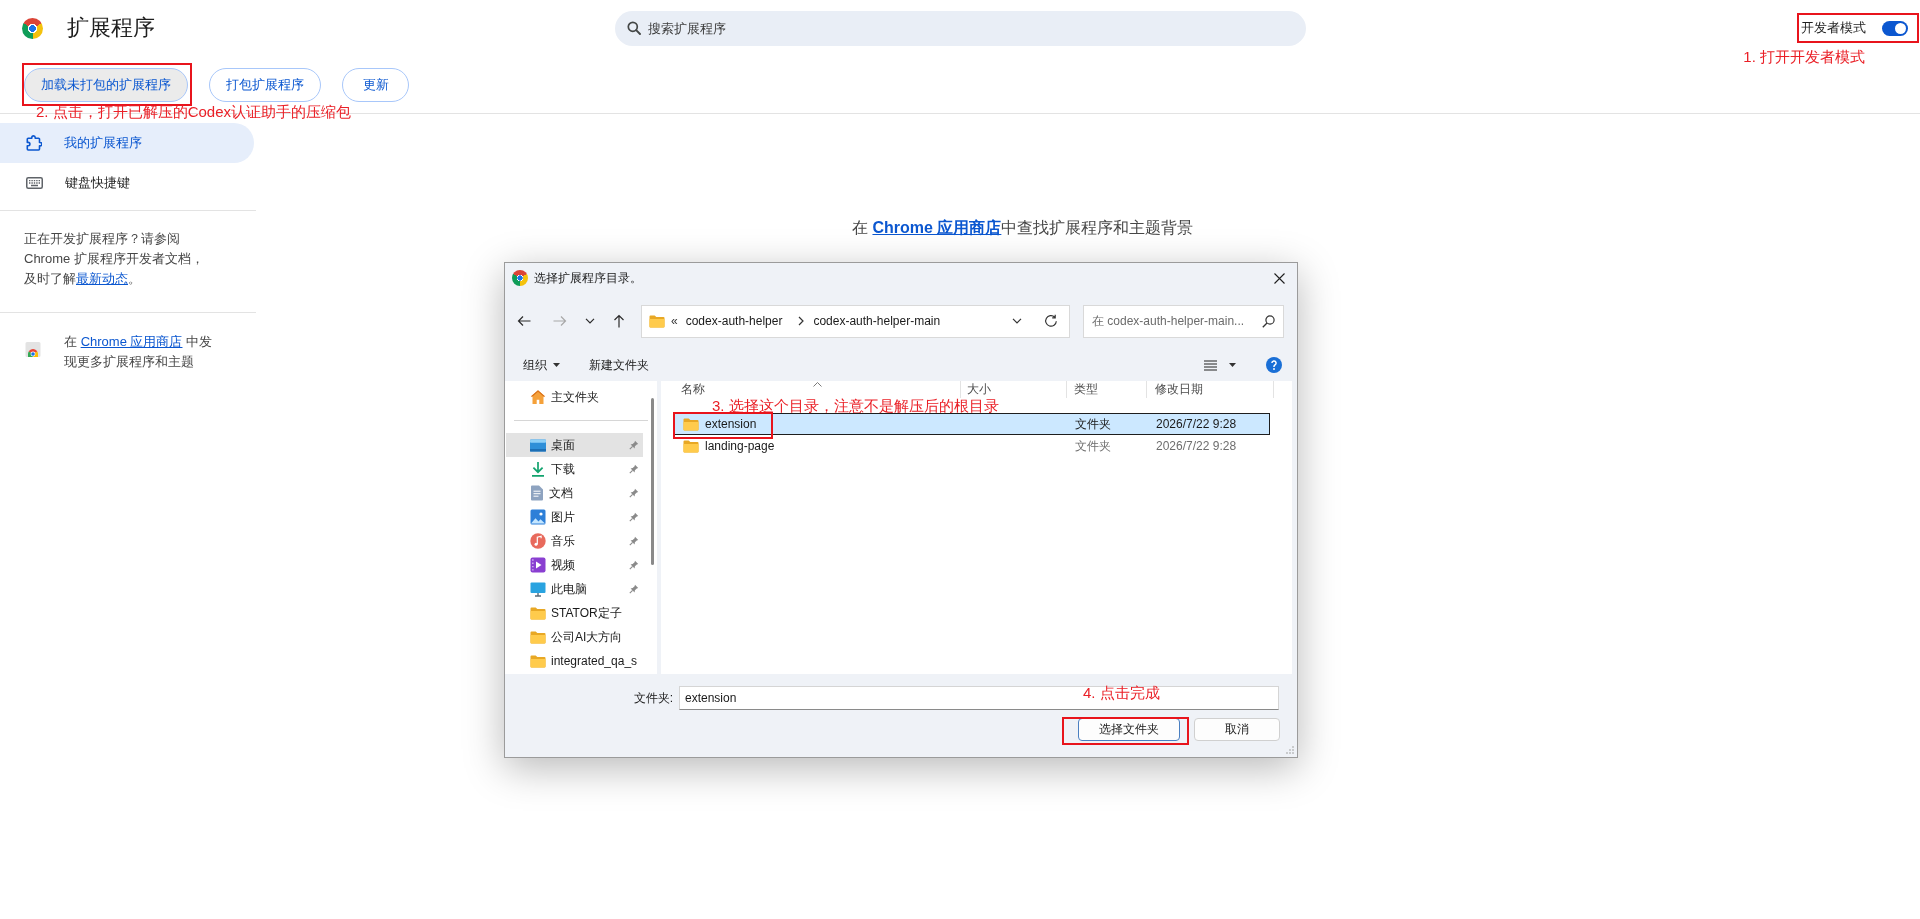  I want to click on select-folder-button: 选择文件夹, so click(1129, 729).